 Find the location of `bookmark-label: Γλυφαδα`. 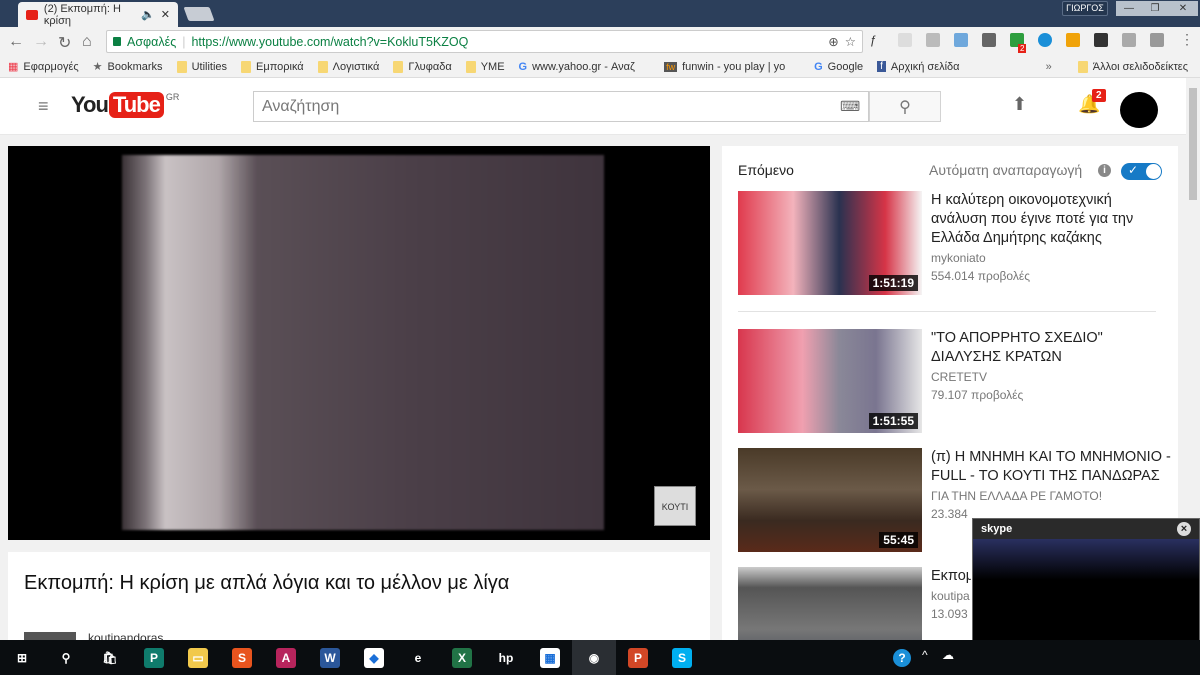

bookmark-label: Γλυφαδα is located at coordinates (430, 66).